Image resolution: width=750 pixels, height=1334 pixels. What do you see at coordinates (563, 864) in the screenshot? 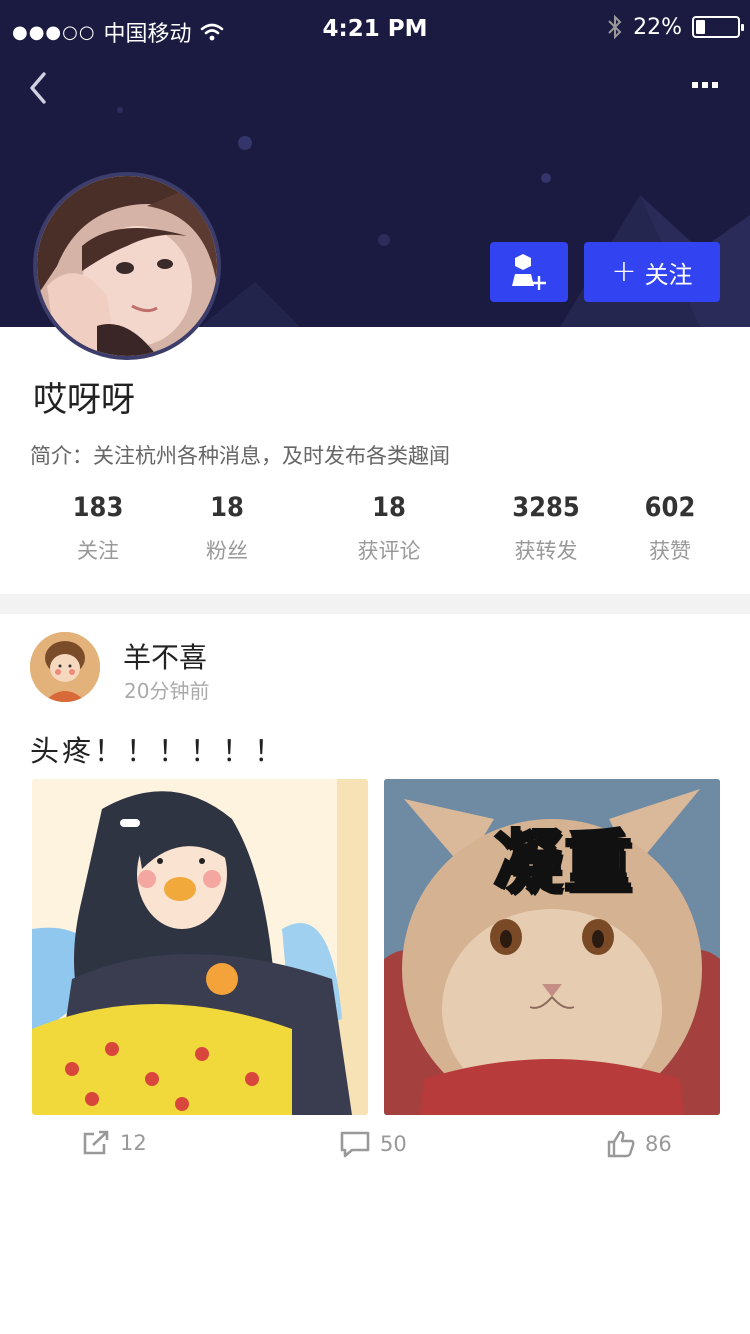
I see `image-caption: 凝重` at bounding box center [563, 864].